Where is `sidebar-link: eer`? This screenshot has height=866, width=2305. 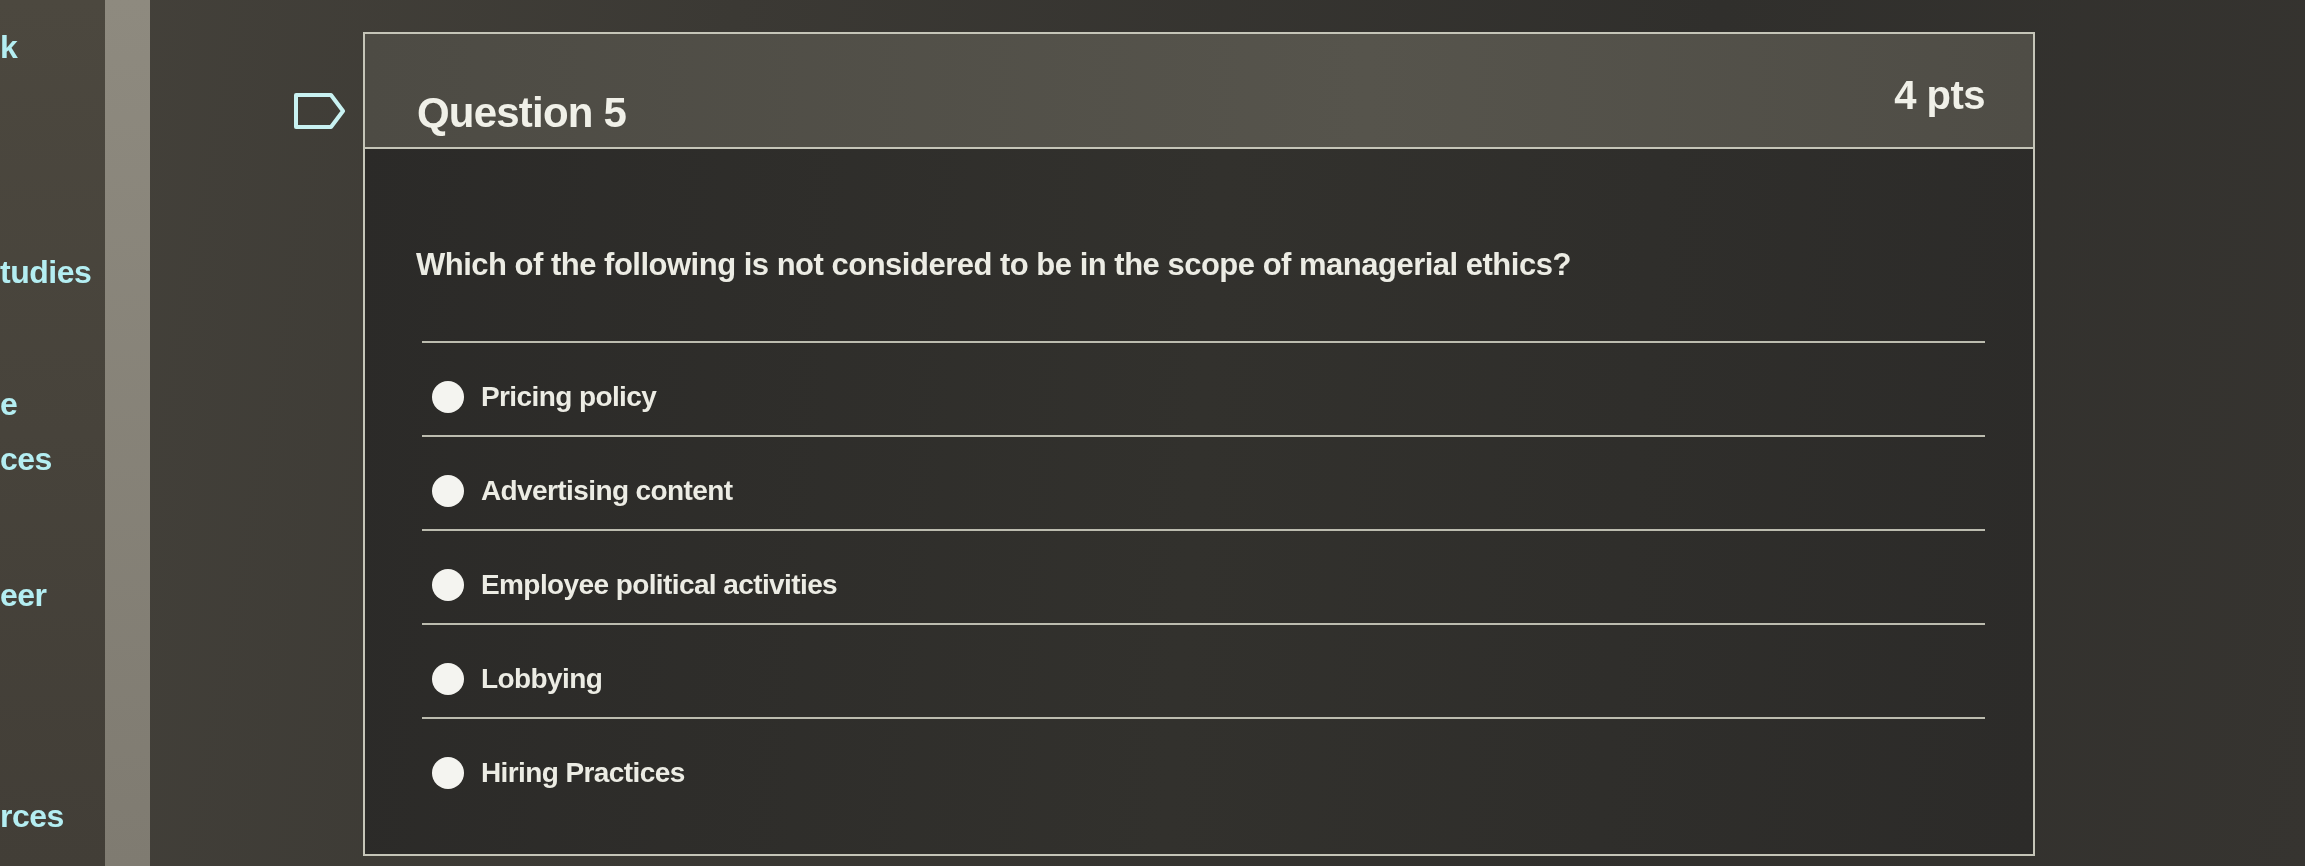 sidebar-link: eer is located at coordinates (23, 595).